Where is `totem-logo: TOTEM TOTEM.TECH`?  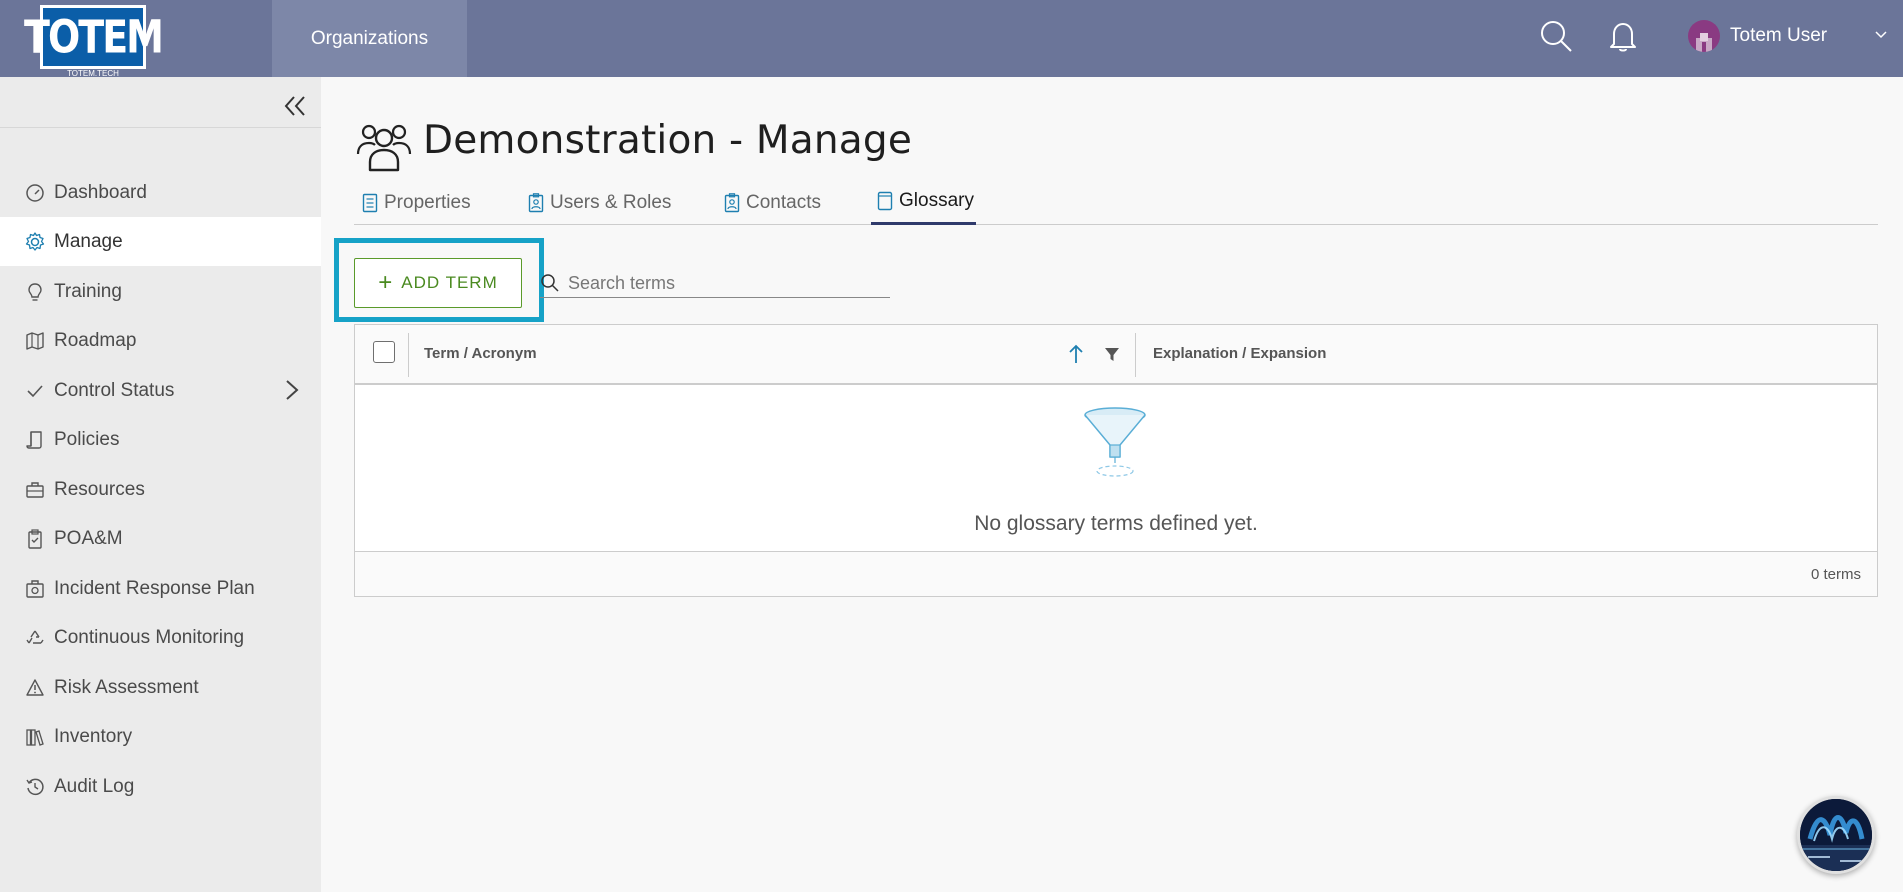 totem-logo: TOTEM TOTEM.TECH is located at coordinates (94, 41).